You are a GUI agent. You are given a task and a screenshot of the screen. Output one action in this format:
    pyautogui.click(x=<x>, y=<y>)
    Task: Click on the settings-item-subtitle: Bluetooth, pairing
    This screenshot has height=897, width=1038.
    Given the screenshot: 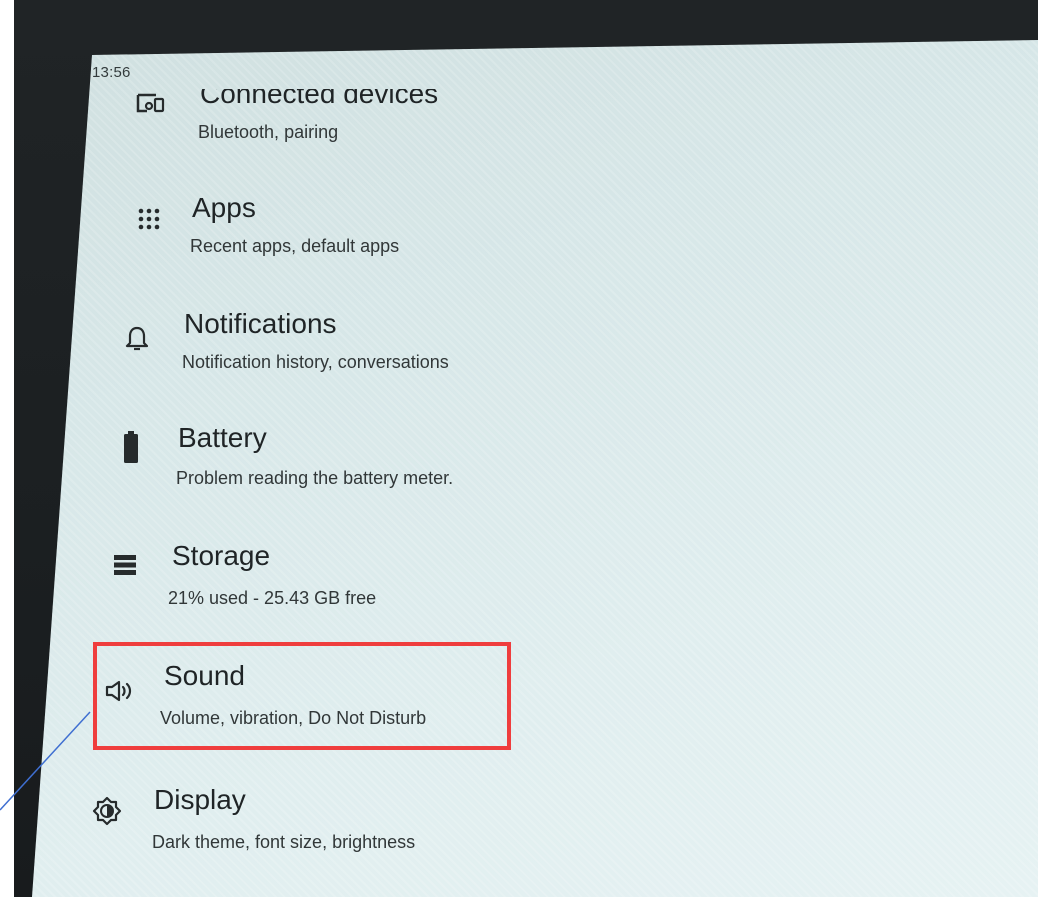 What is the action you would take?
    pyautogui.click(x=268, y=132)
    